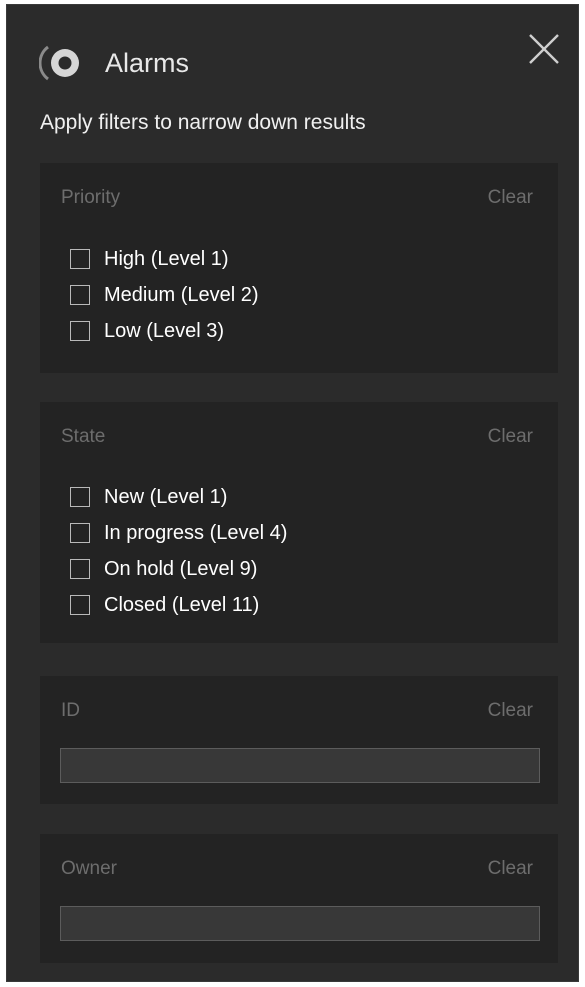  What do you see at coordinates (182, 604) in the screenshot?
I see `option-label: Closed (Level 11)` at bounding box center [182, 604].